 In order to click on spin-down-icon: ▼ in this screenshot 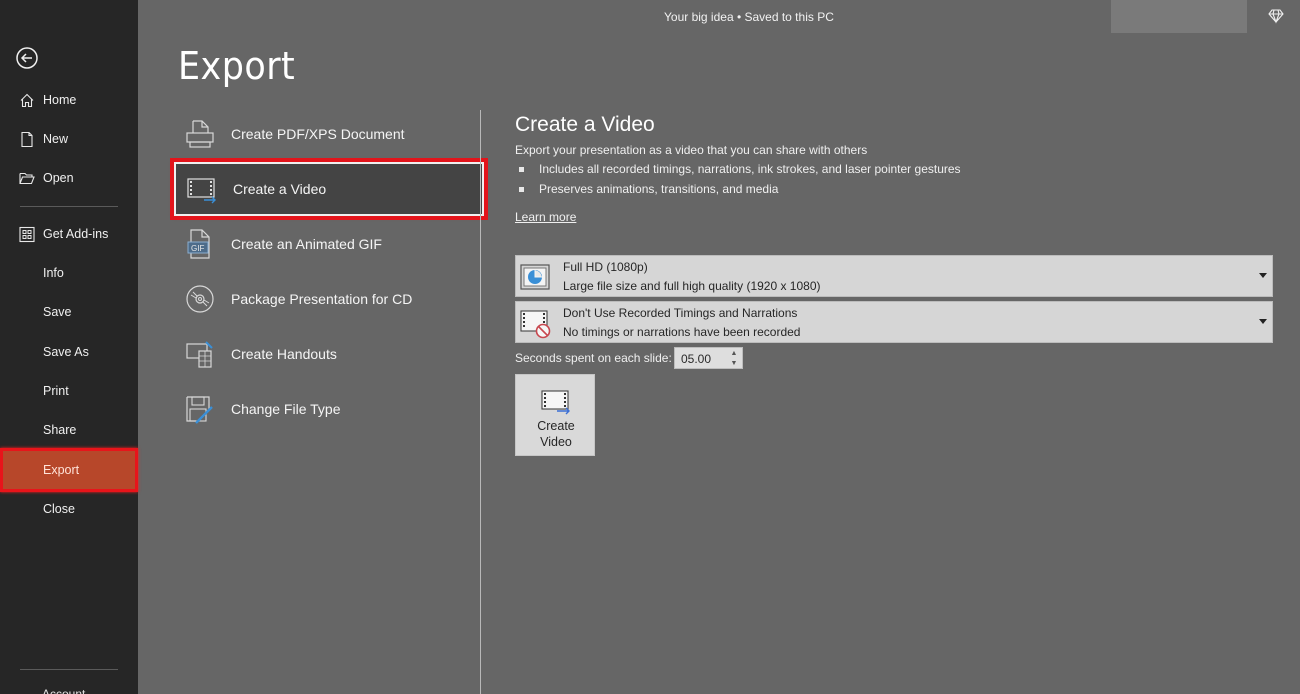, I will do `click(734, 363)`.